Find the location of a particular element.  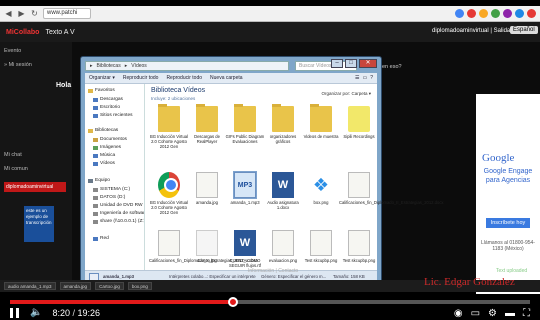

left-row: Mi comun is located at coordinates (16, 169).